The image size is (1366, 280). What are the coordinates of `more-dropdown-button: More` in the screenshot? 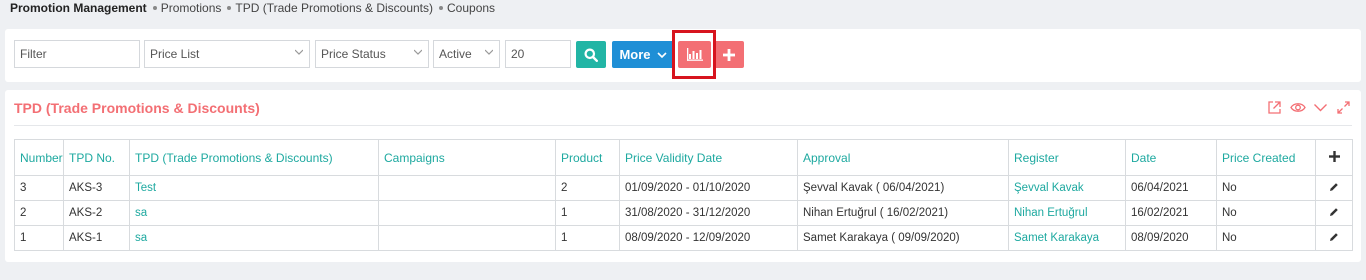 It's located at (643, 54).